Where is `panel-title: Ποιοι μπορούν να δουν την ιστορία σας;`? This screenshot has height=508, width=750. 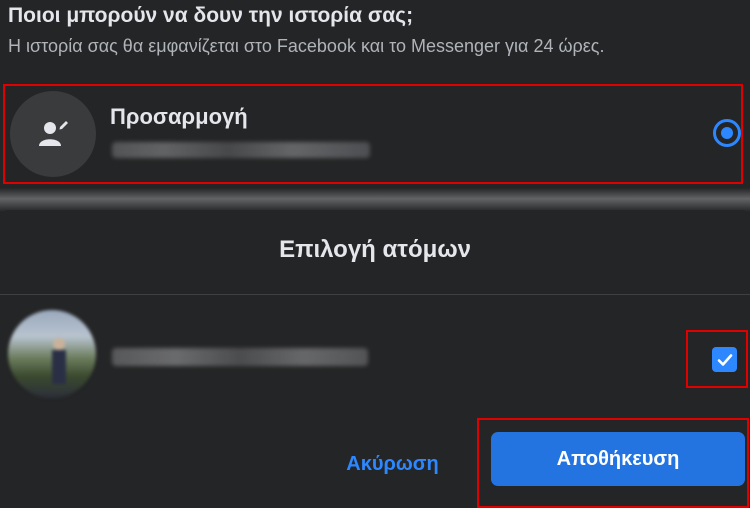
panel-title: Ποιοι μπορούν να δουν την ιστορία σας; is located at coordinates (211, 15).